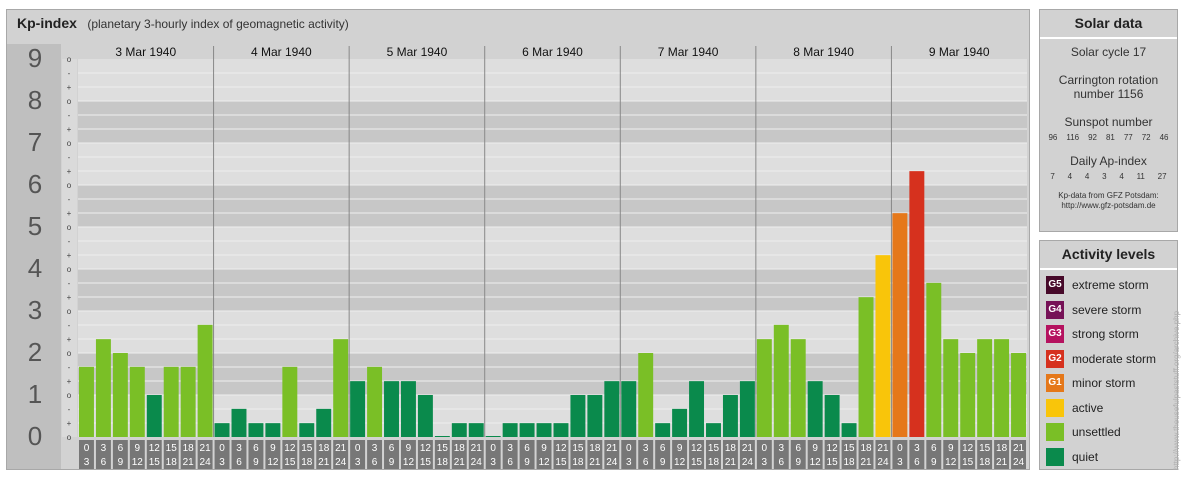 The width and height of the screenshot is (1184, 480). I want to click on ap-value-5: 11, so click(1140, 176).